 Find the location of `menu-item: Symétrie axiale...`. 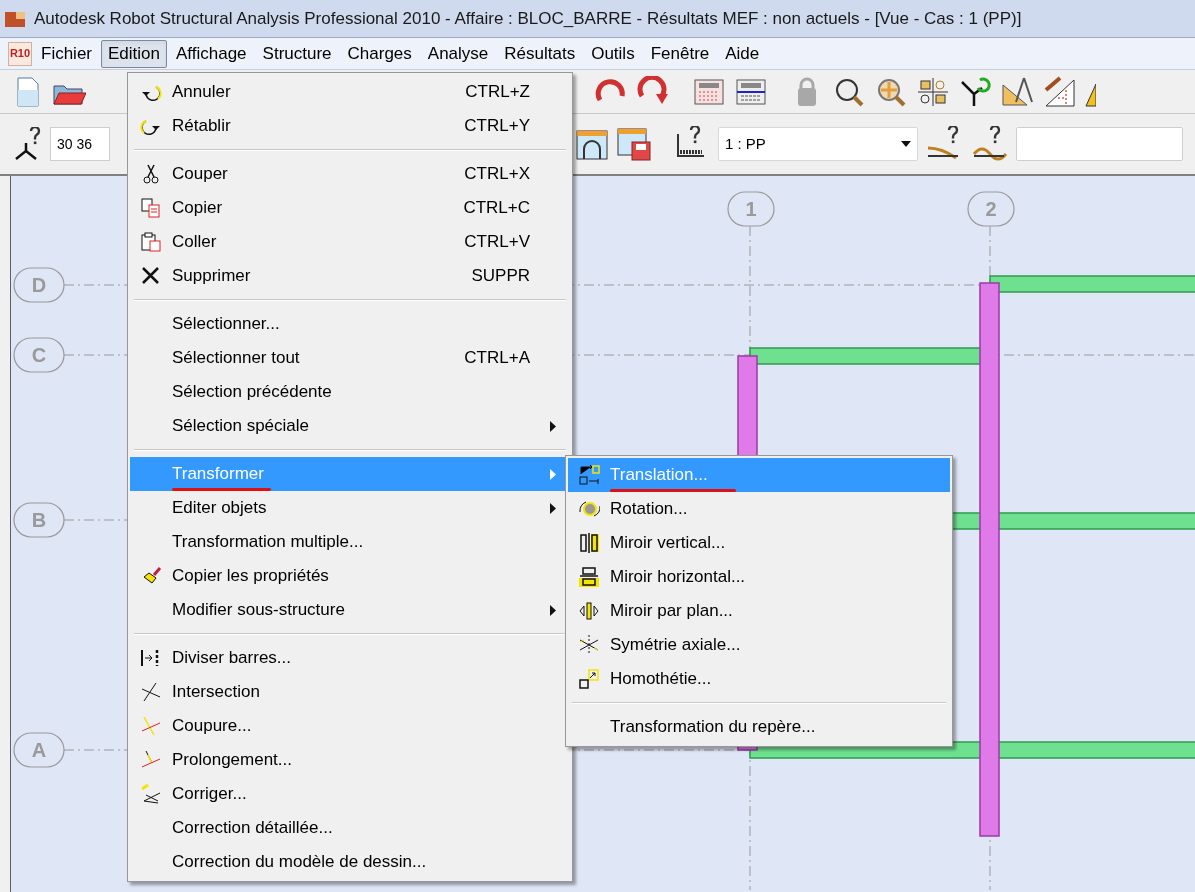

menu-item: Symétrie axiale... is located at coordinates (759, 645).